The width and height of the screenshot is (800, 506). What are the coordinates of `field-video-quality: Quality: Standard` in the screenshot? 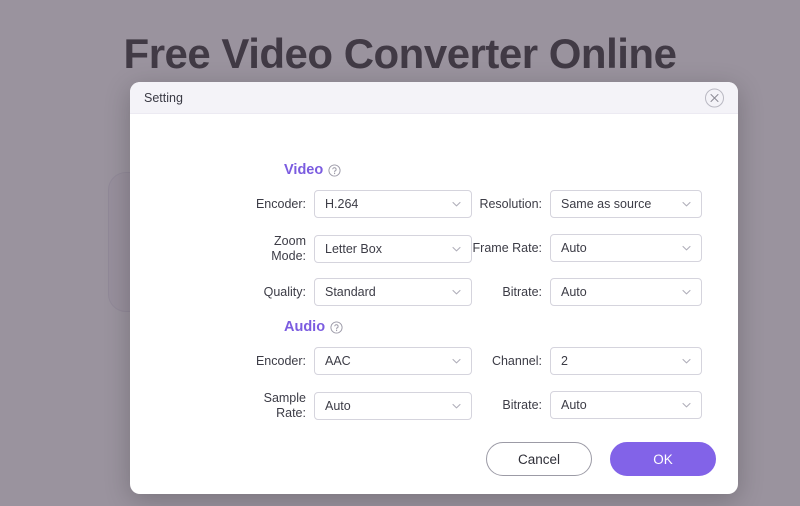 It's located at (351, 292).